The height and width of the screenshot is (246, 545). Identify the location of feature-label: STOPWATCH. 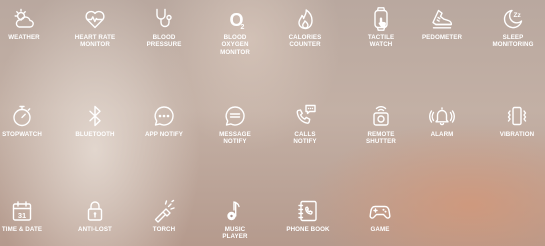
(22, 134).